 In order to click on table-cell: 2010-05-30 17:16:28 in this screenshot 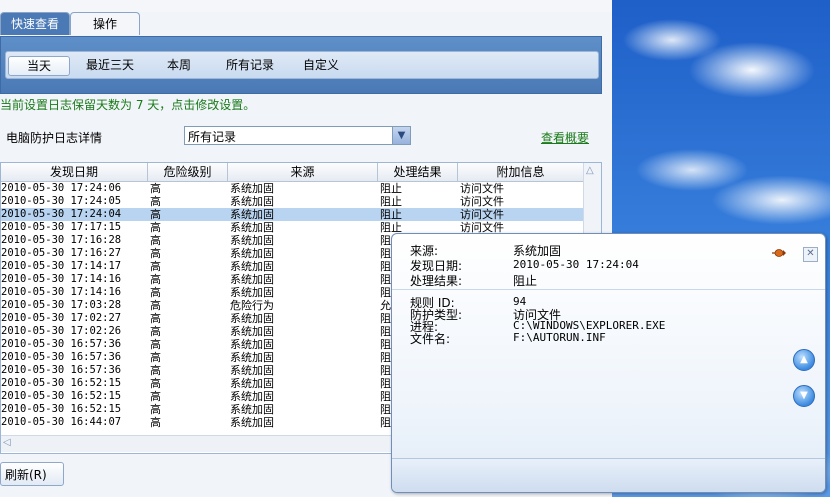, I will do `click(61, 240)`.